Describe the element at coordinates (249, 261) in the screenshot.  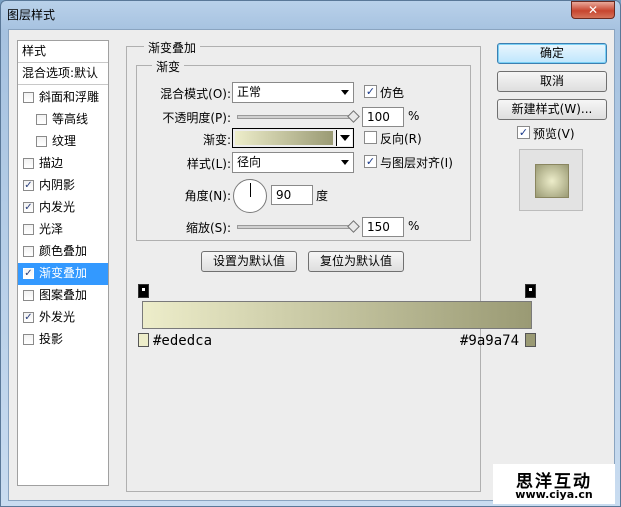
I see `set-default-button: 设置为默认值` at that location.